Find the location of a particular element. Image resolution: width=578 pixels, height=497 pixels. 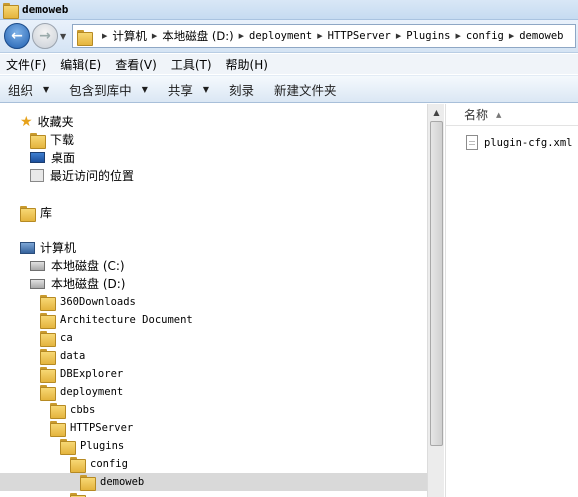

tree-item-folder: cbbs is located at coordinates (73, 410).